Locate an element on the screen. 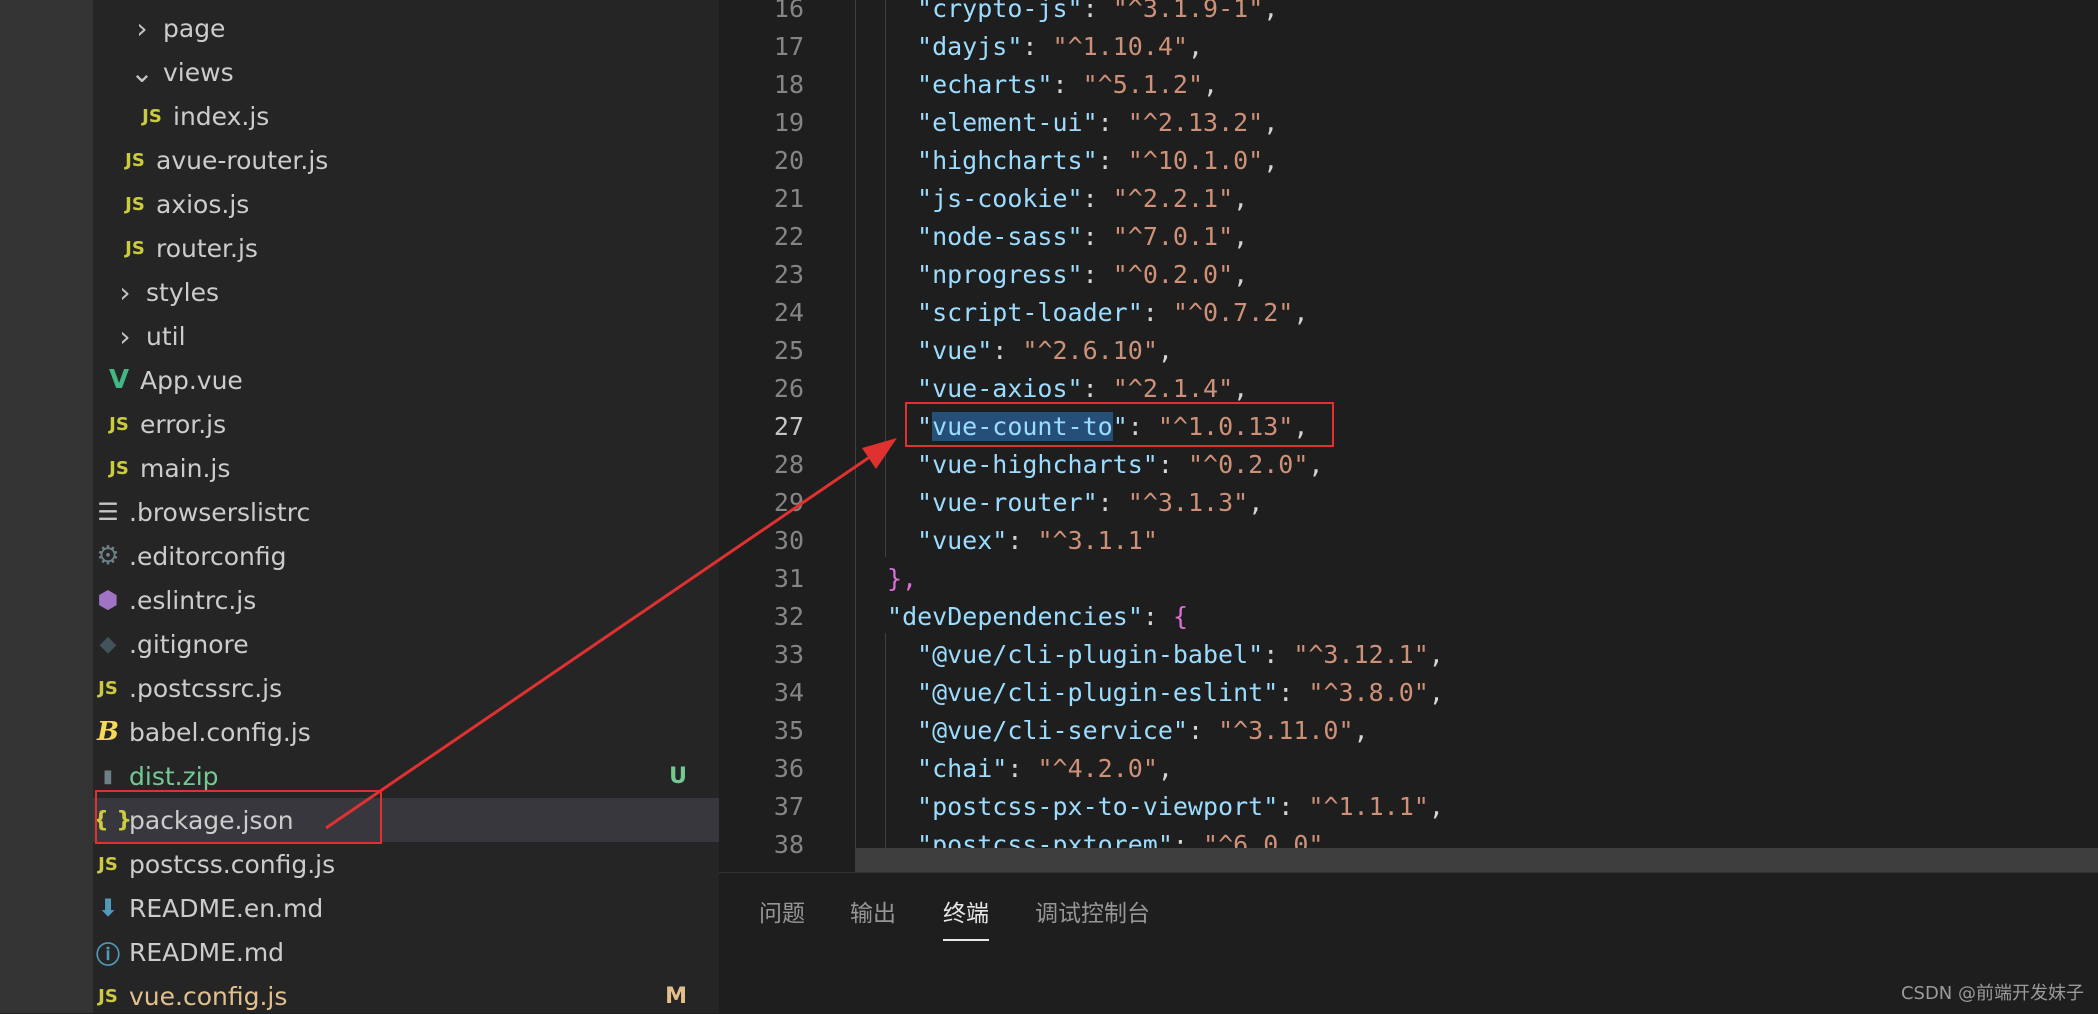 The height and width of the screenshot is (1014, 2098). file-readme-en-md: ⬇ README.en.md is located at coordinates (406, 908).